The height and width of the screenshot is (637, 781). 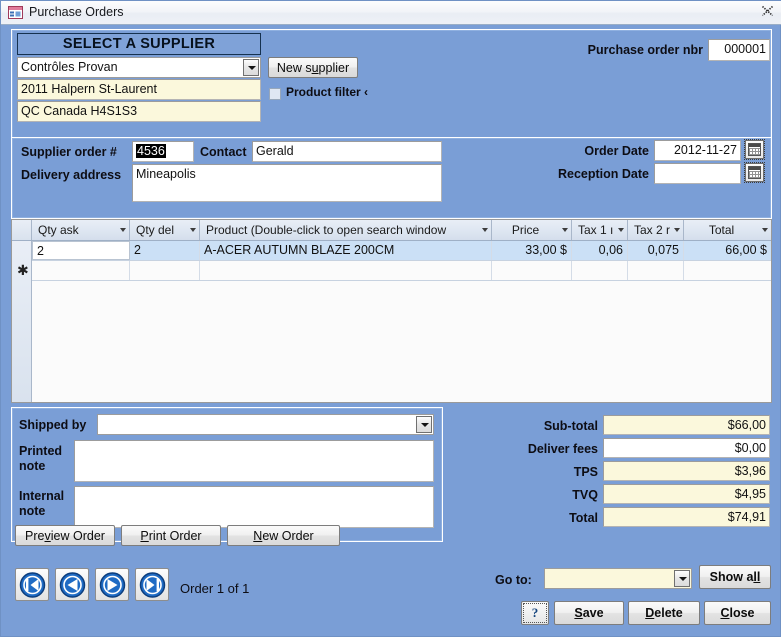 I want to click on total-value-field: $0,00, so click(x=686, y=448).